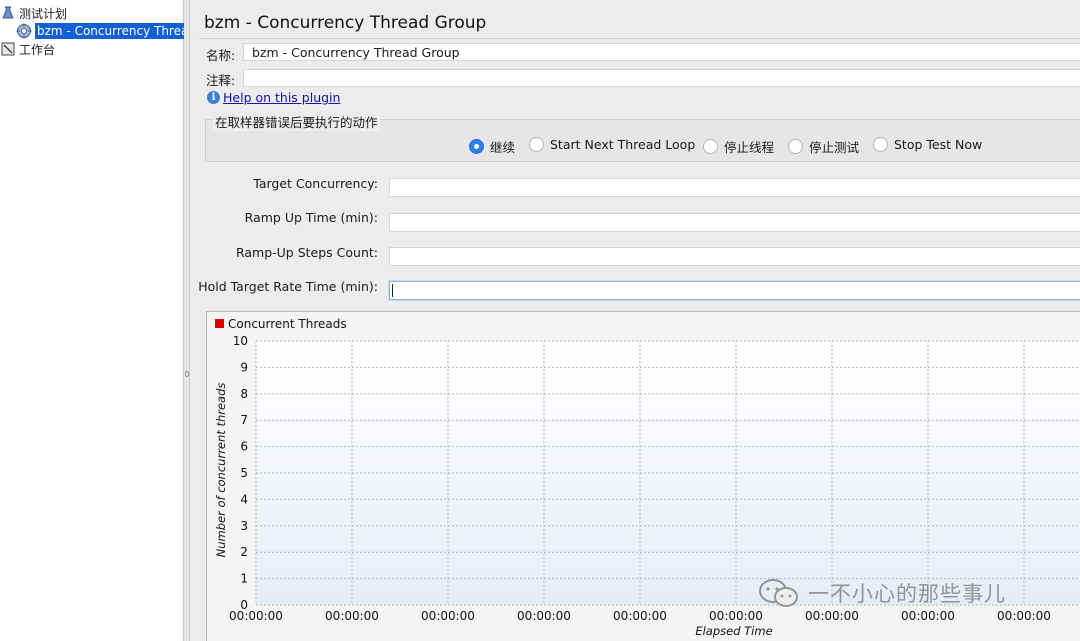 This screenshot has height=641, width=1080. I want to click on workbench-icon, so click(8, 49).